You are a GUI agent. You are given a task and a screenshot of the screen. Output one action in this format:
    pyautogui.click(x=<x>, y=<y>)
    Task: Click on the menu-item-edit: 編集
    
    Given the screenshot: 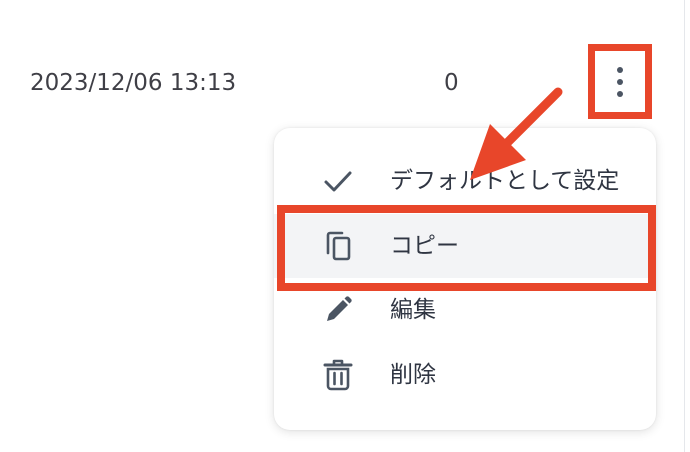 What is the action you would take?
    pyautogui.click(x=465, y=310)
    